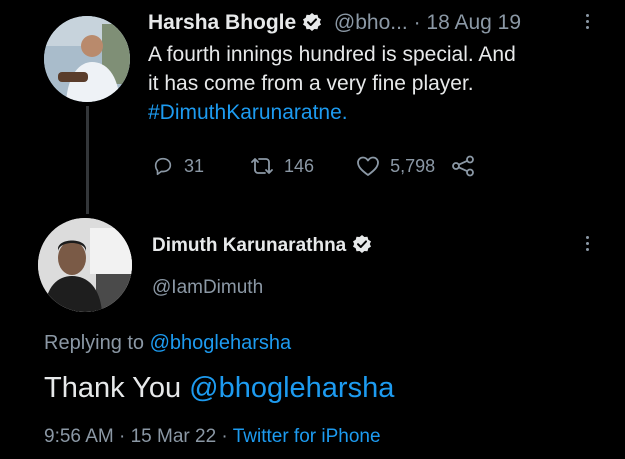  I want to click on reply-icon, so click(163, 166).